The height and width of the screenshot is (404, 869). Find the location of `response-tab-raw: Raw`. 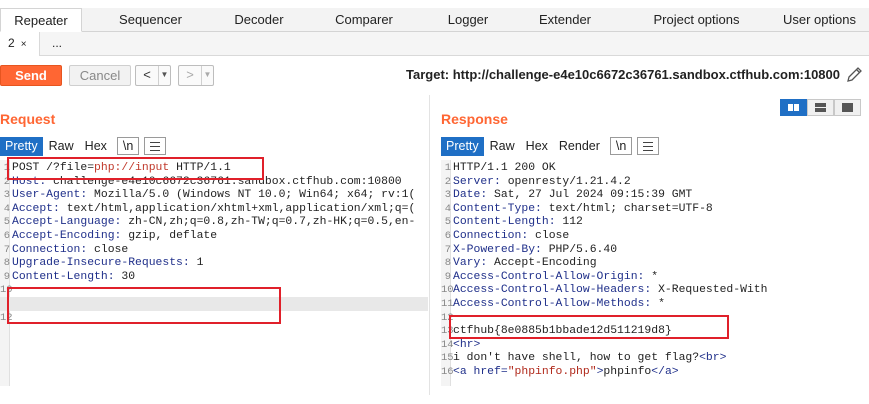

response-tab-raw: Raw is located at coordinates (502, 146).